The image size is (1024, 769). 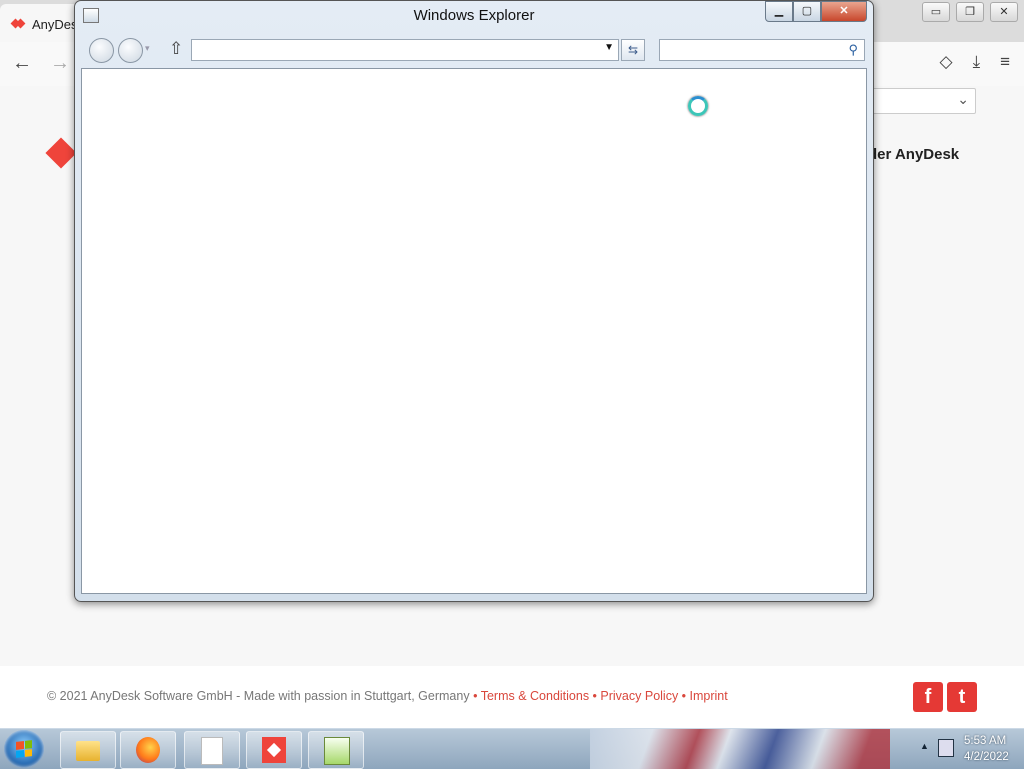 I want to click on back-arrow-icon: ←, so click(x=22, y=63).